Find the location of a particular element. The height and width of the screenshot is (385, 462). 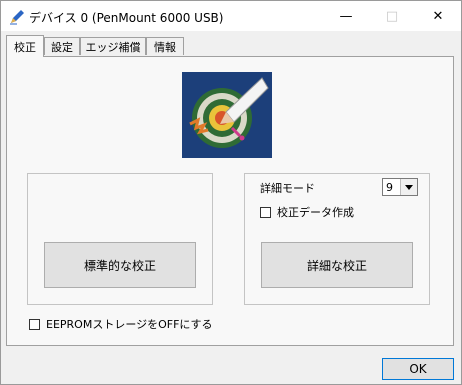

eeprom-off-row: EEPROMストレージをOFFにする is located at coordinates (121, 324).